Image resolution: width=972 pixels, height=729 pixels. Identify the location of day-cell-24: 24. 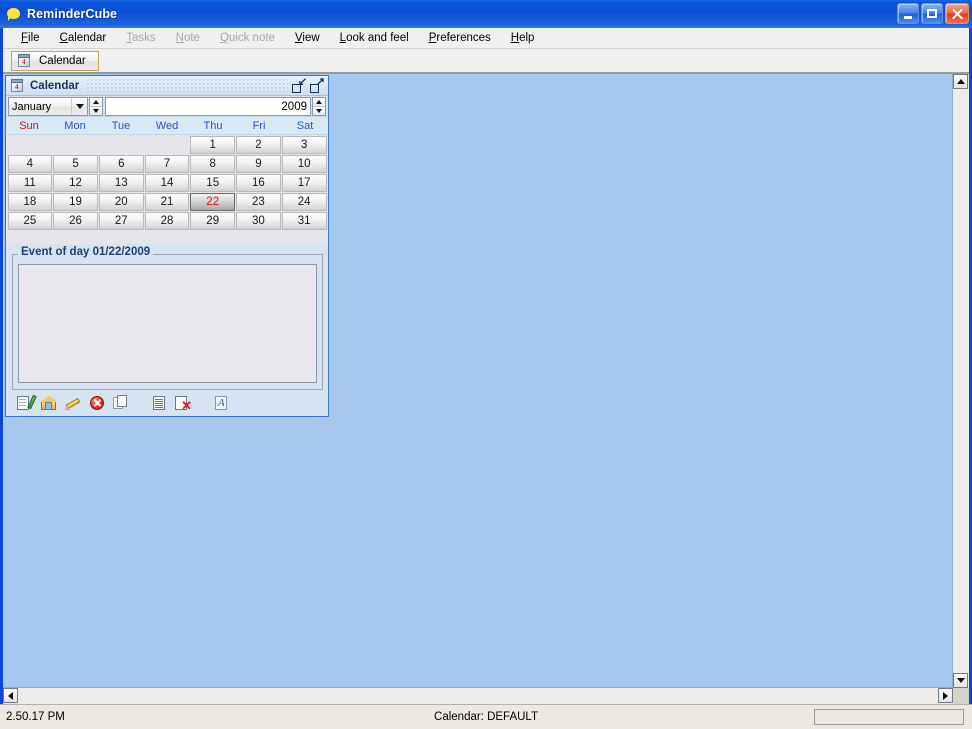
(304, 201).